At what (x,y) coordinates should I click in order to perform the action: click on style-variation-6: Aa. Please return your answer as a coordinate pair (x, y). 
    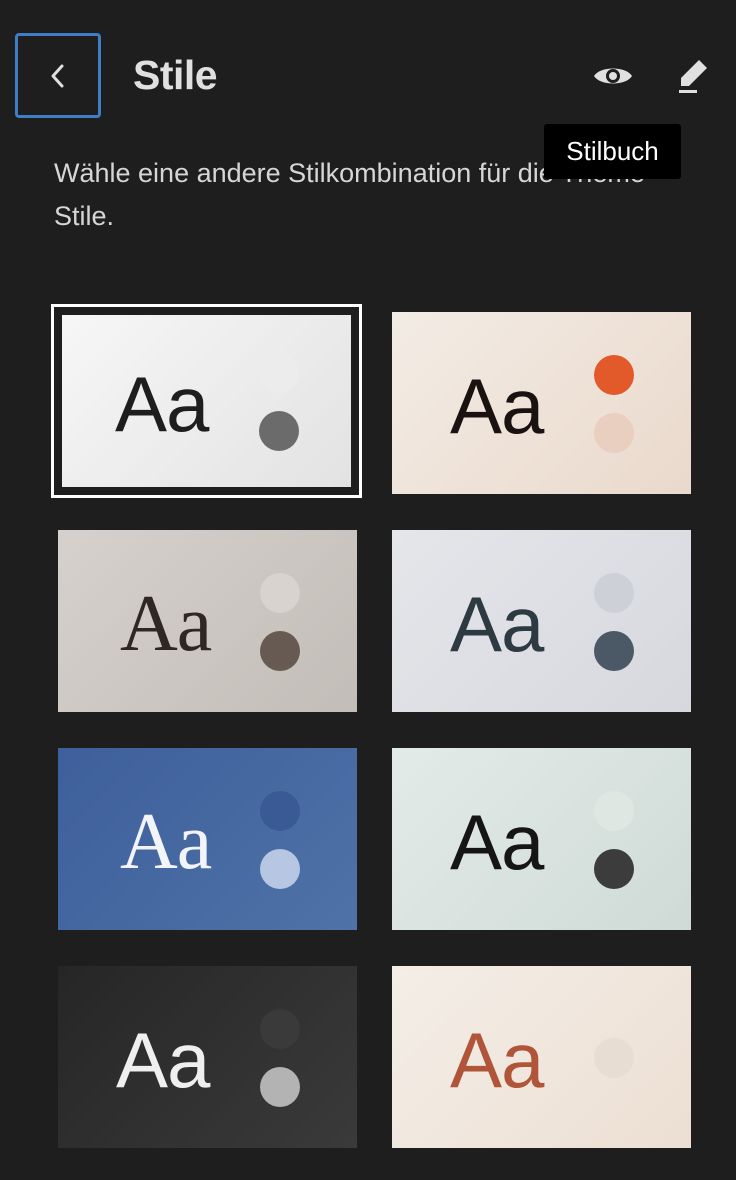
    Looking at the image, I should click on (541, 839).